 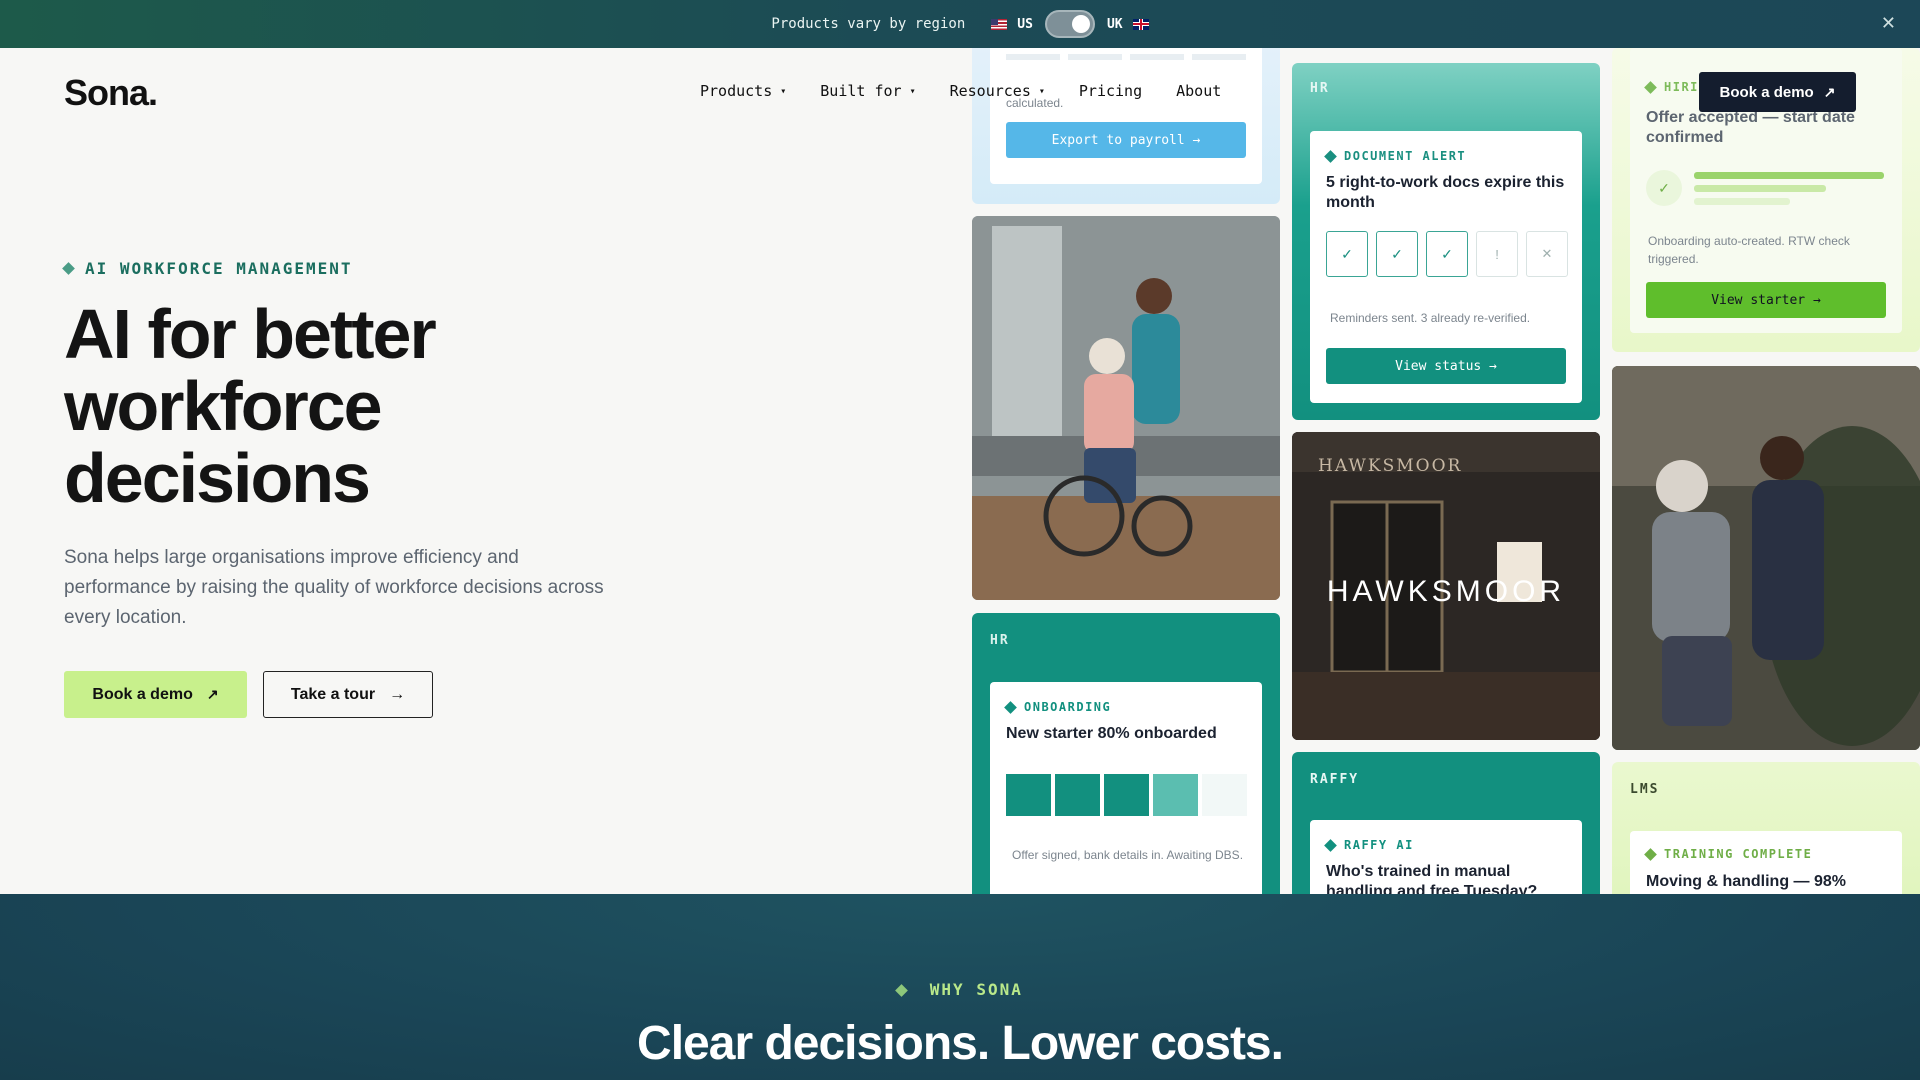 I want to click on onboarding-progress, so click(x=1126, y=795).